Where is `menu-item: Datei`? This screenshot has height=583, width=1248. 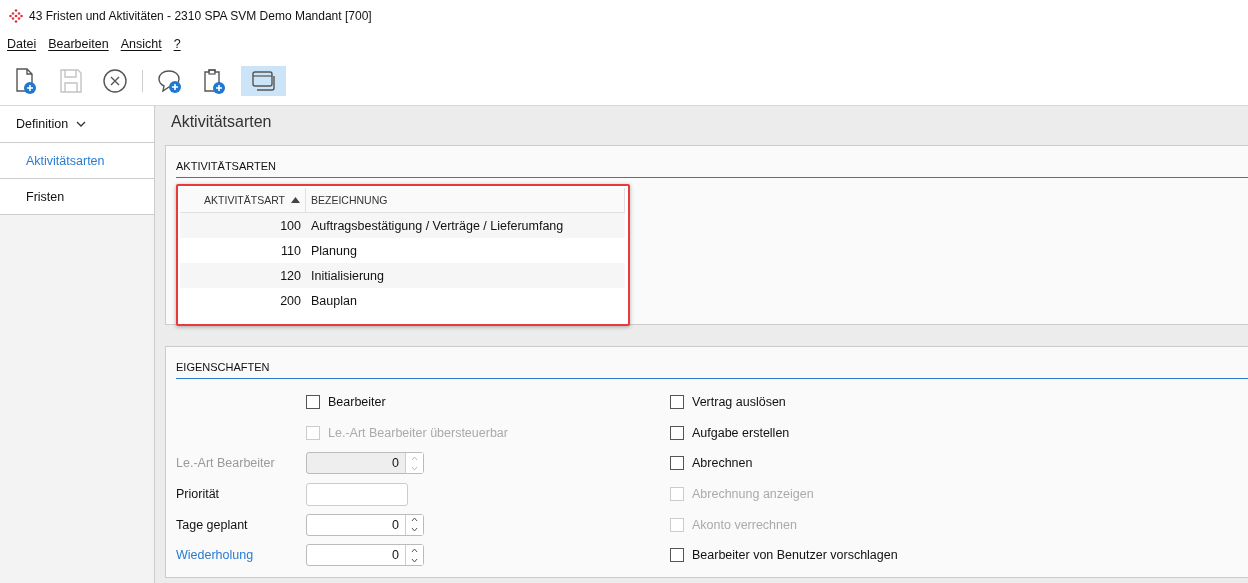 menu-item: Datei is located at coordinates (22, 44).